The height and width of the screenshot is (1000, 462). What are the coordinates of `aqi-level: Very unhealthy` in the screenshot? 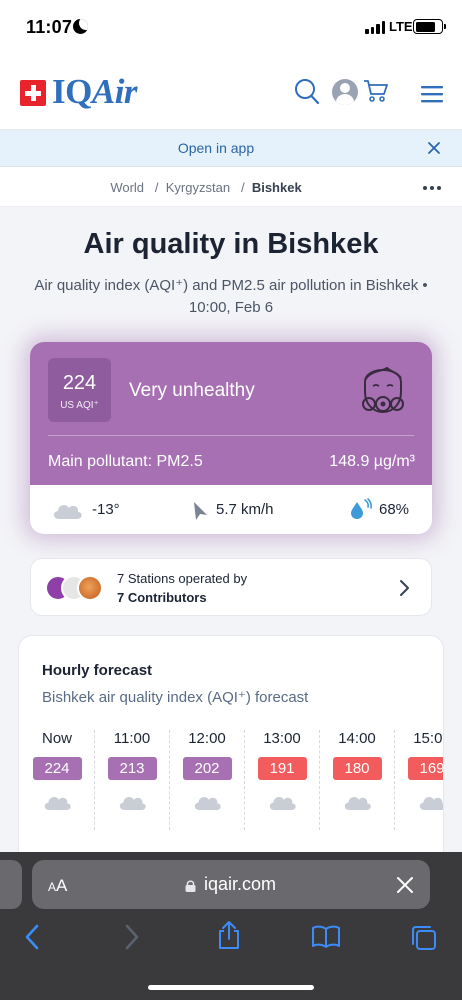 It's located at (192, 390).